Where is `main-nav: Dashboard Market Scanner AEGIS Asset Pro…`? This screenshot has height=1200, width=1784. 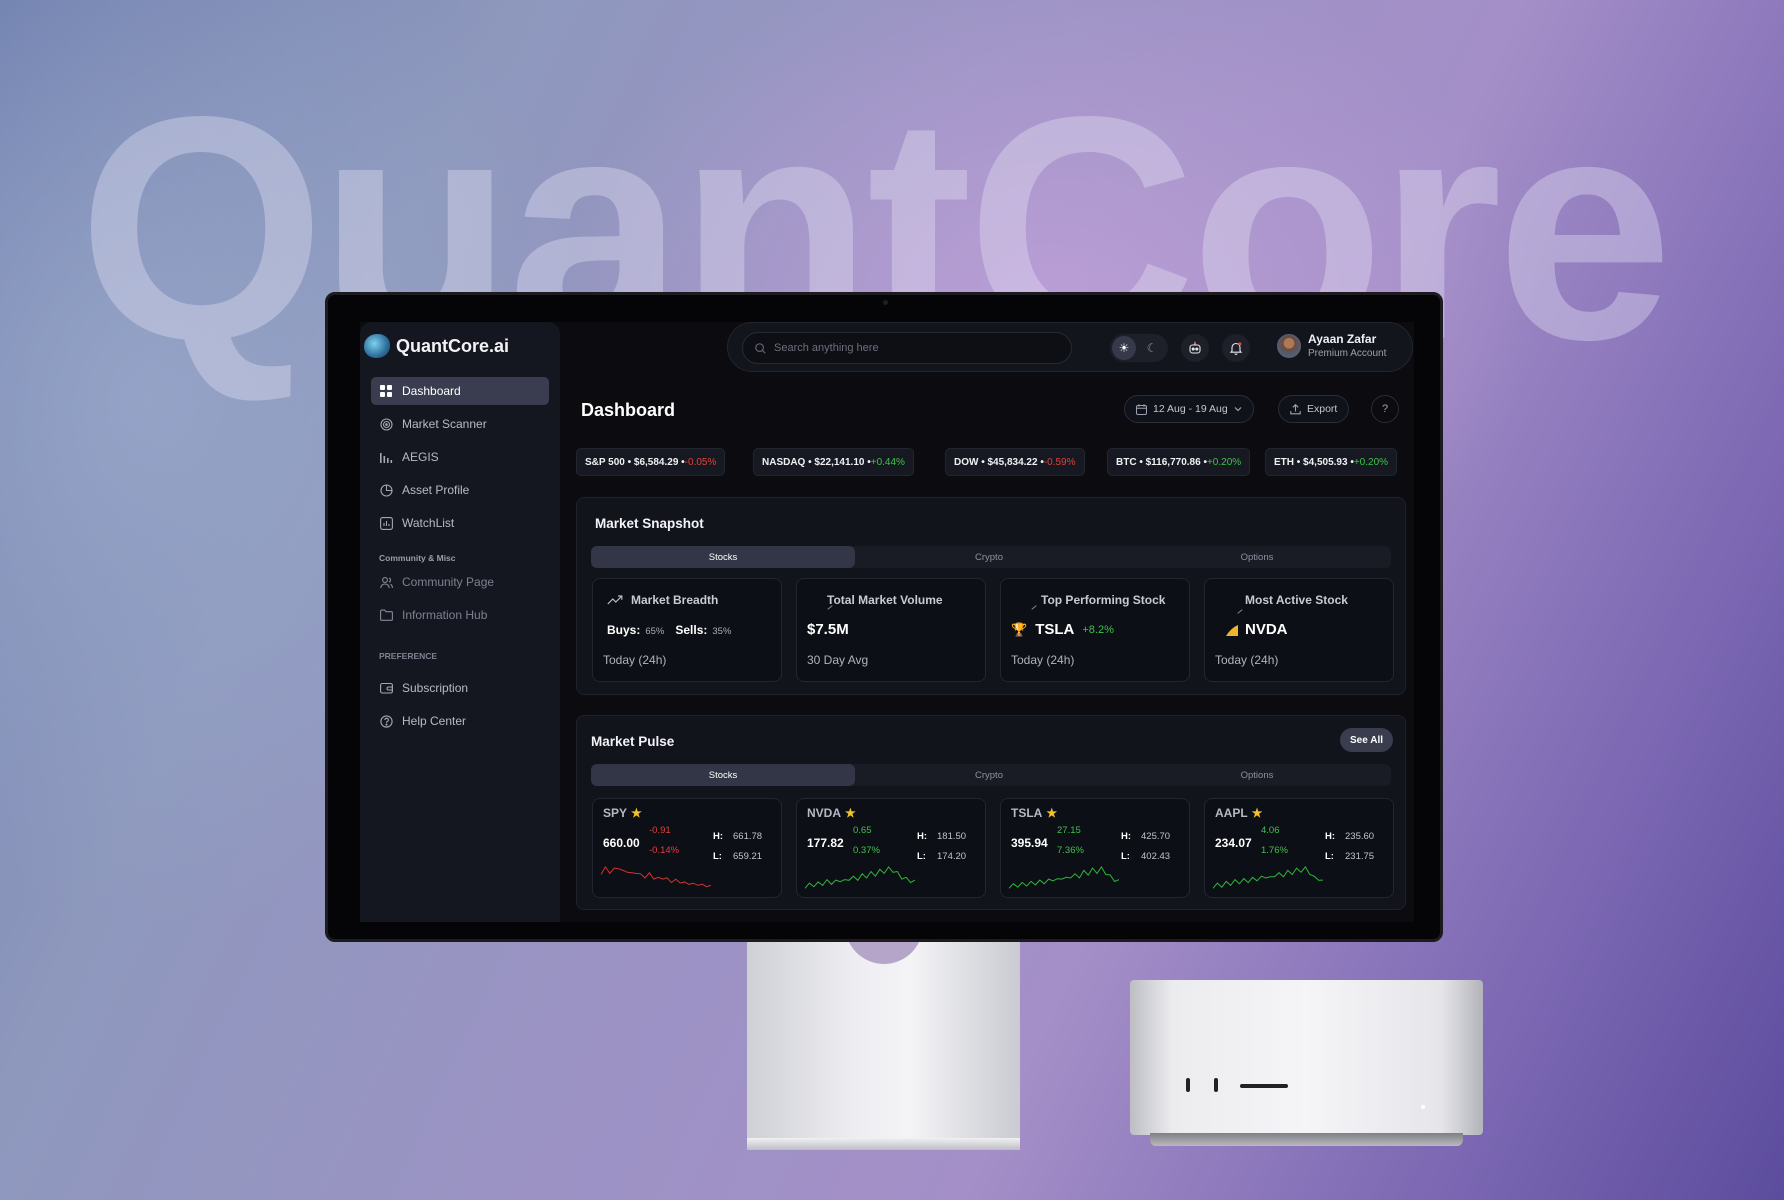 main-nav: Dashboard Market Scanner AEGIS Asset Pro… is located at coordinates (460, 459).